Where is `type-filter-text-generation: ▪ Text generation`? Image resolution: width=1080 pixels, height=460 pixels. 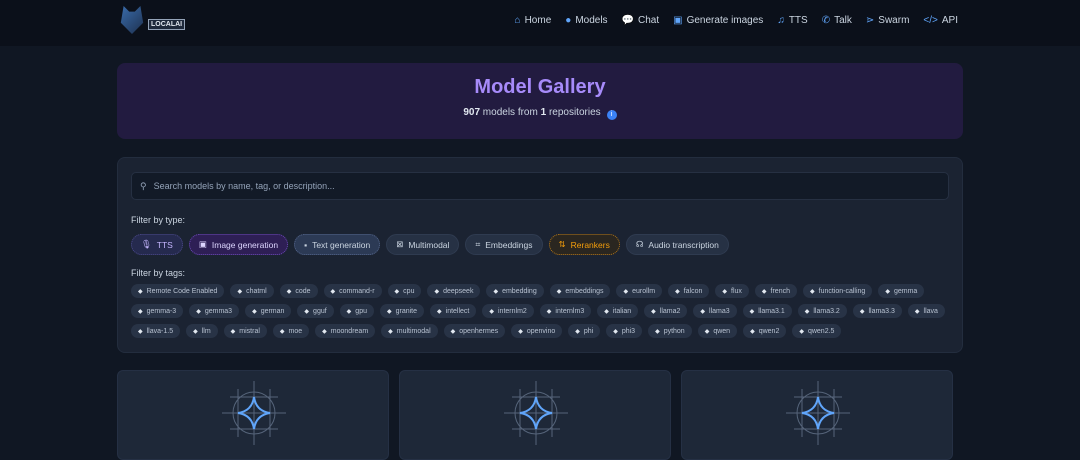 type-filter-text-generation: ▪ Text generation is located at coordinates (337, 244).